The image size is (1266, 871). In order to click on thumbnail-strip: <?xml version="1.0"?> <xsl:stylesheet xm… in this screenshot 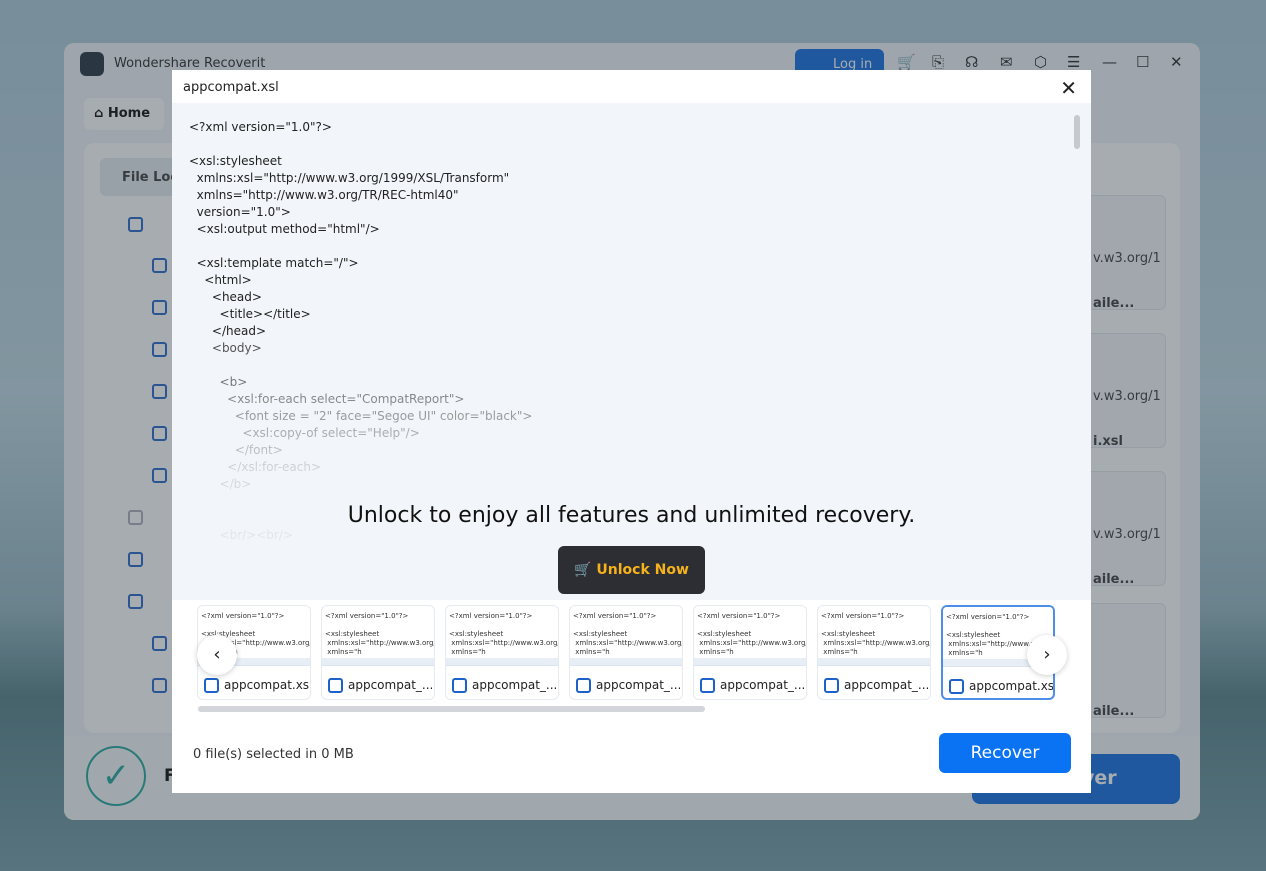, I will do `click(632, 653)`.